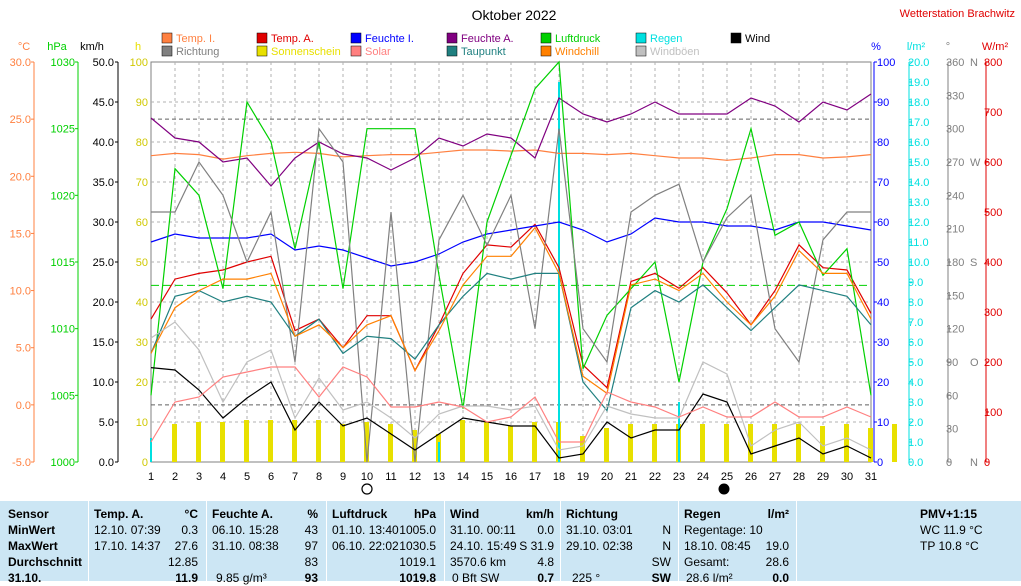 The width and height of the screenshot is (1021, 586). Describe the element at coordinates (949, 546) in the screenshot. I see `pmv-dewpoint: TP 10.8 °C` at that location.